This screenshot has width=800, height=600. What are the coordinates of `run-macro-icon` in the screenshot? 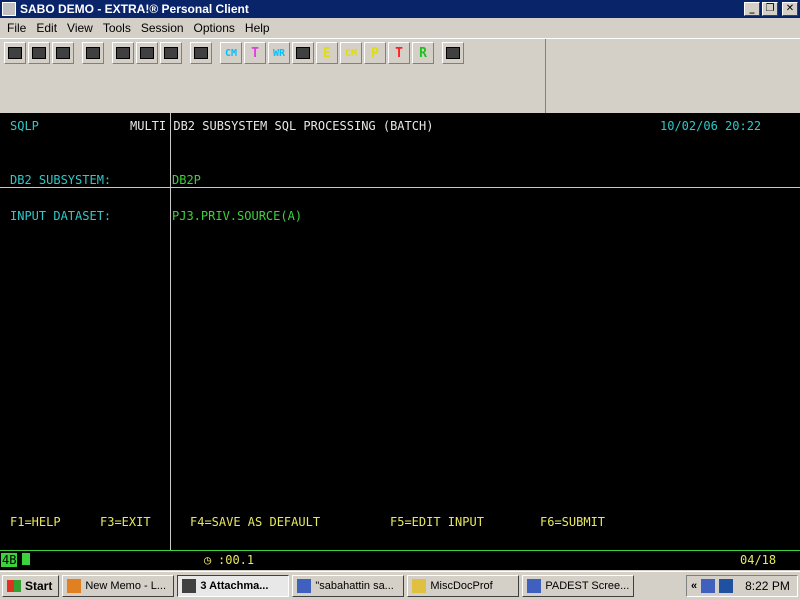 It's located at (303, 53).